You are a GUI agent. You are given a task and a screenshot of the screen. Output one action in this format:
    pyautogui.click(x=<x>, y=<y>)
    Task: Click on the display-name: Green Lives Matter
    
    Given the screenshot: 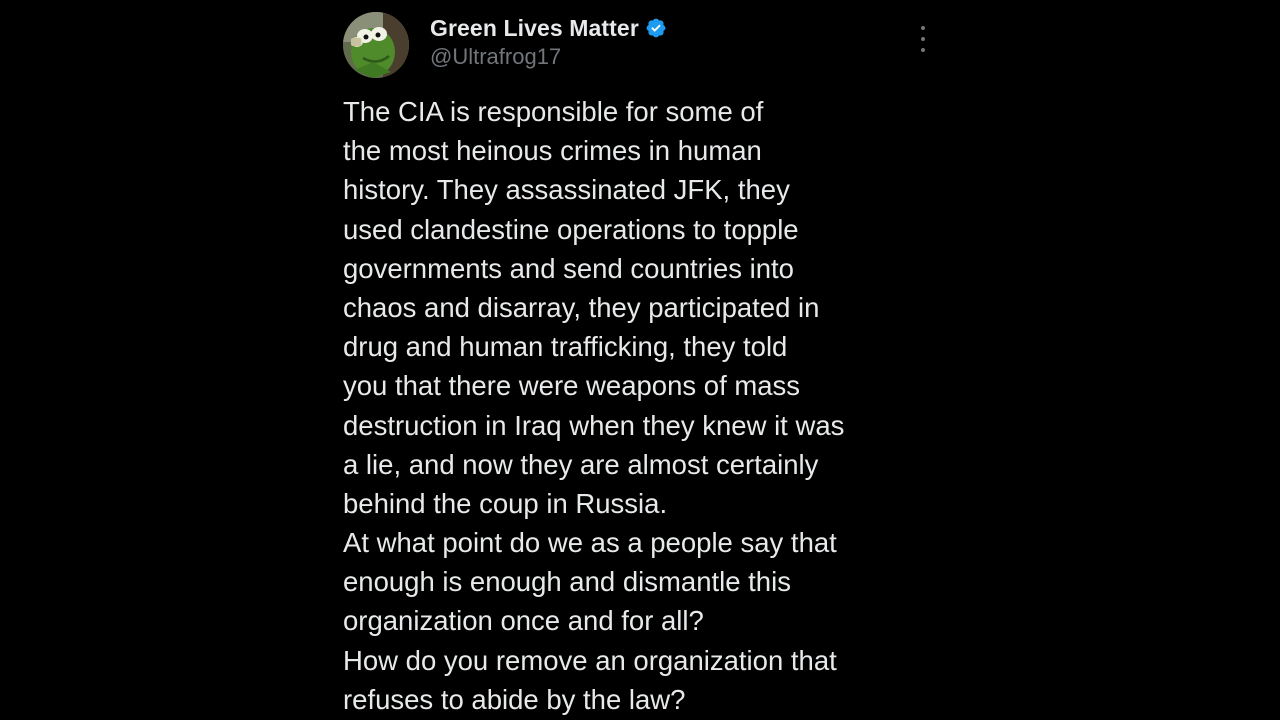 What is the action you would take?
    pyautogui.click(x=534, y=28)
    